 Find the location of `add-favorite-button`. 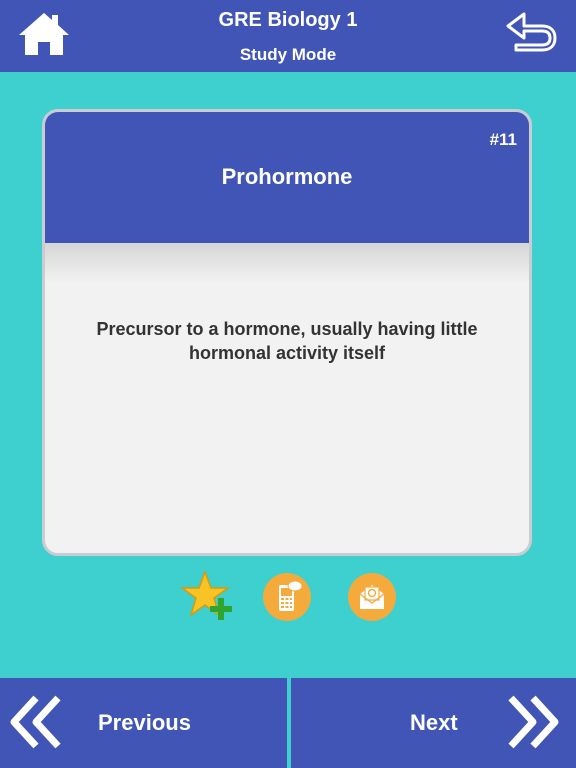

add-favorite-button is located at coordinates (205, 594).